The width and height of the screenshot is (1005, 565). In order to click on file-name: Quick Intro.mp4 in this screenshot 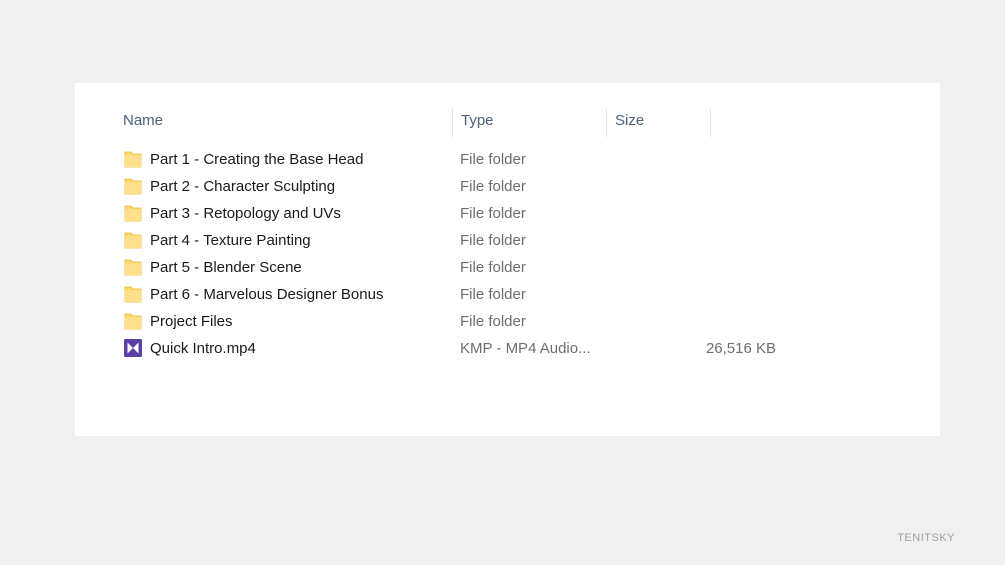, I will do `click(203, 348)`.